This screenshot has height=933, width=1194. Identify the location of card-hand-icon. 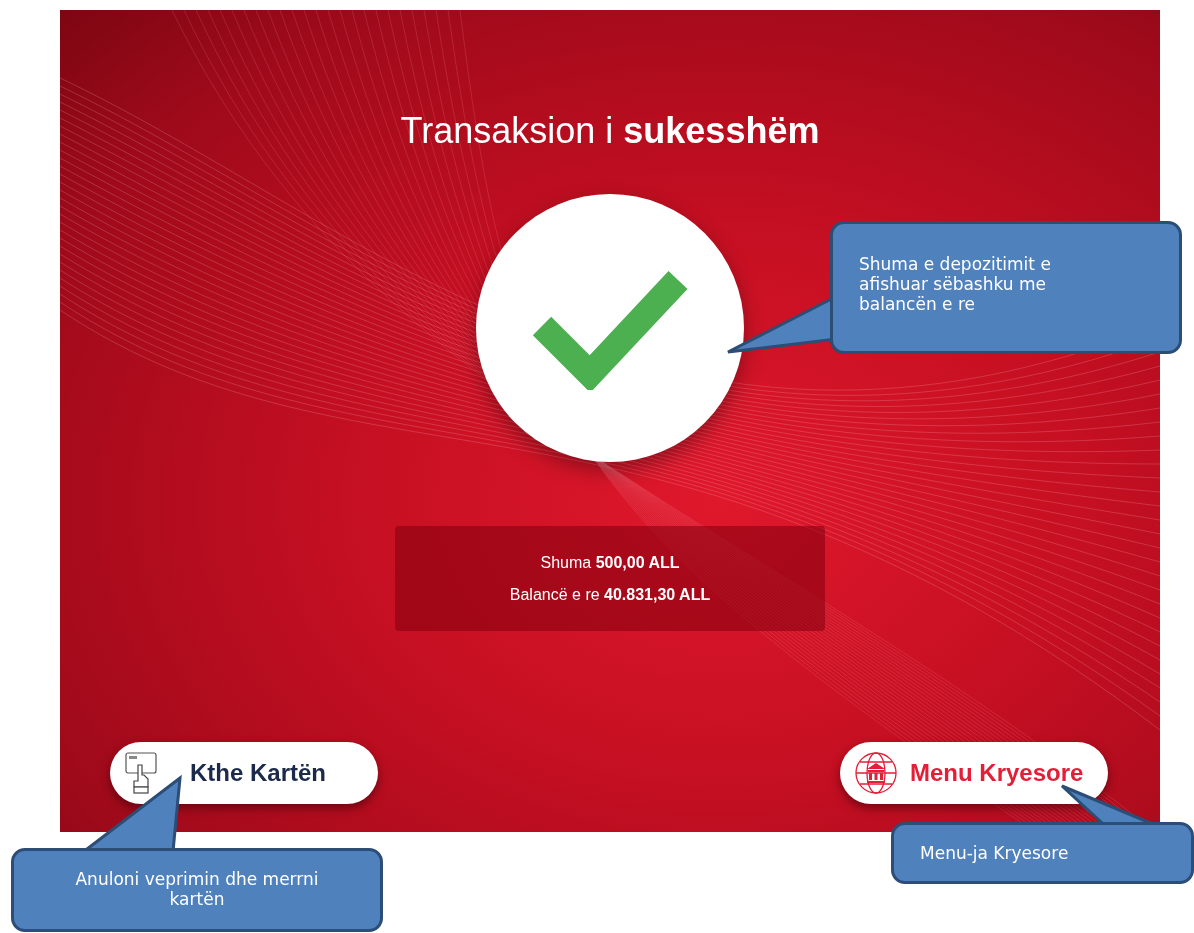
(142, 773).